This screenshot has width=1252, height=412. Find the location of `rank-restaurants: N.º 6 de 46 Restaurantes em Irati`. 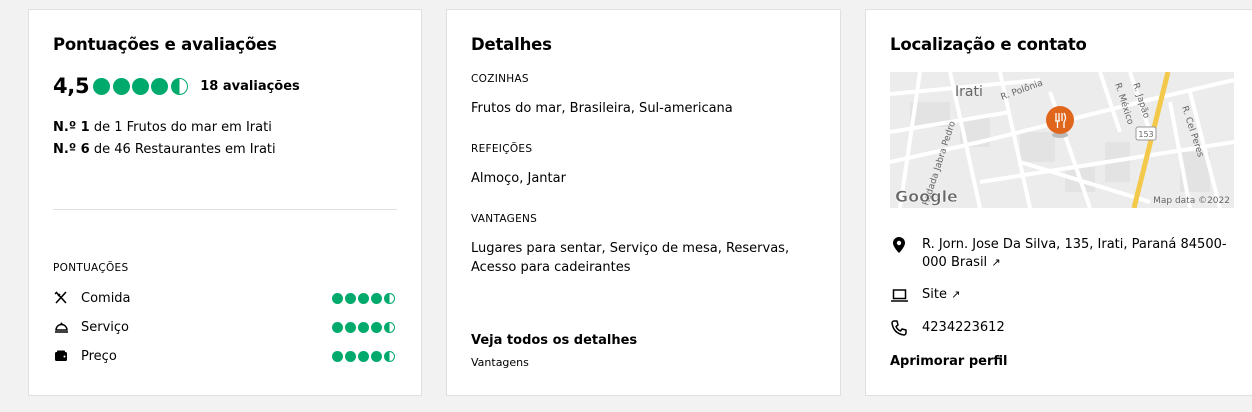

rank-restaurants: N.º 6 de 46 Restaurantes em Irati is located at coordinates (164, 149).